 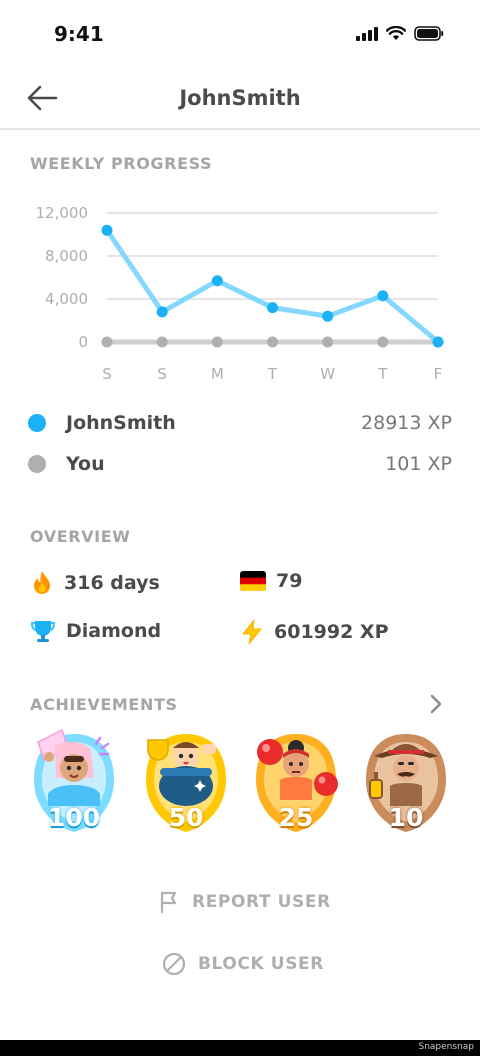 I want to click on badge-level: 50, so click(x=186, y=817).